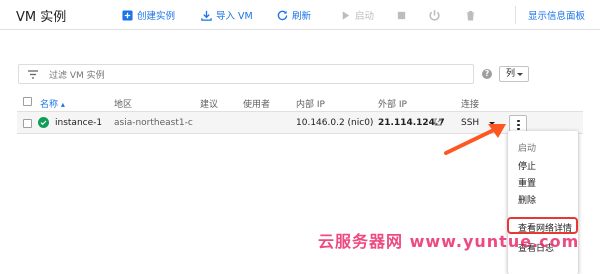 Image resolution: width=600 pixels, height=274 pixels. What do you see at coordinates (62, 104) in the screenshot?
I see `sort-ascending-icon: ▴` at bounding box center [62, 104].